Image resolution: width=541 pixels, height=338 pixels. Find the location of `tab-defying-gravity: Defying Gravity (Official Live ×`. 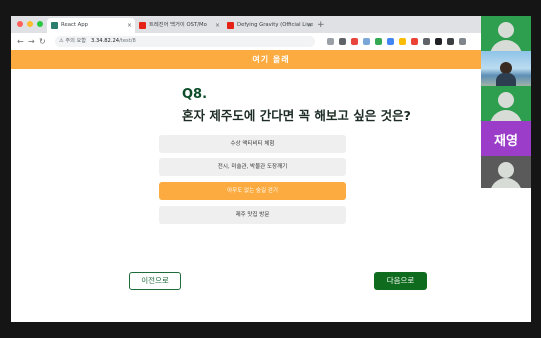

tab-defying-gravity: Defying Gravity (Official Live × is located at coordinates (269, 25).